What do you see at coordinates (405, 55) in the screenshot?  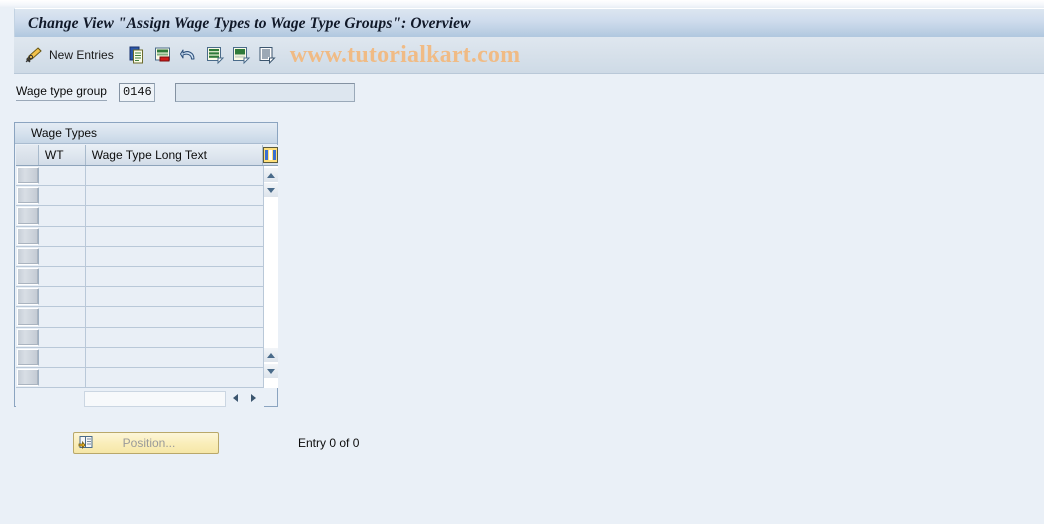 I see `watermark-text: www.tutorialkart.com` at bounding box center [405, 55].